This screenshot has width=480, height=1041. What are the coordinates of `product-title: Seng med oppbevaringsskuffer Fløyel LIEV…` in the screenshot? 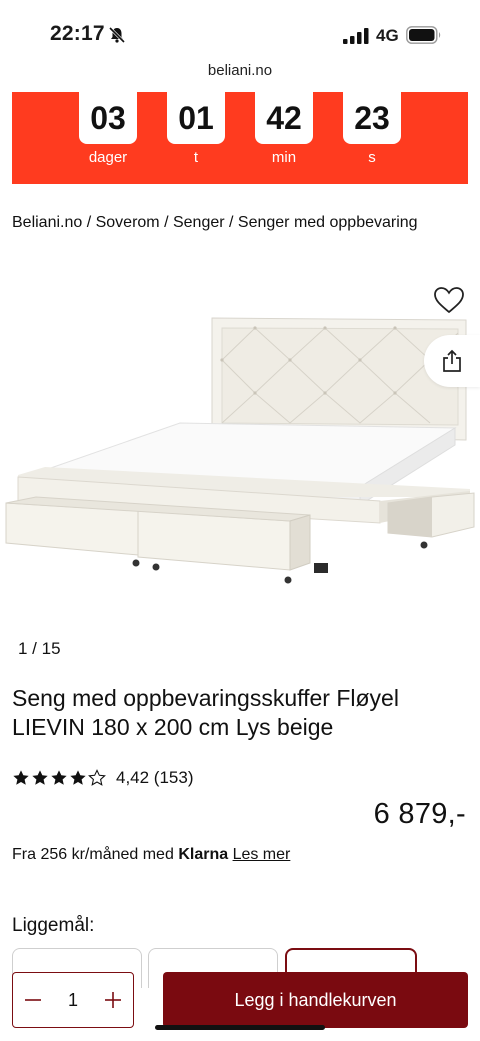 It's located at (205, 712).